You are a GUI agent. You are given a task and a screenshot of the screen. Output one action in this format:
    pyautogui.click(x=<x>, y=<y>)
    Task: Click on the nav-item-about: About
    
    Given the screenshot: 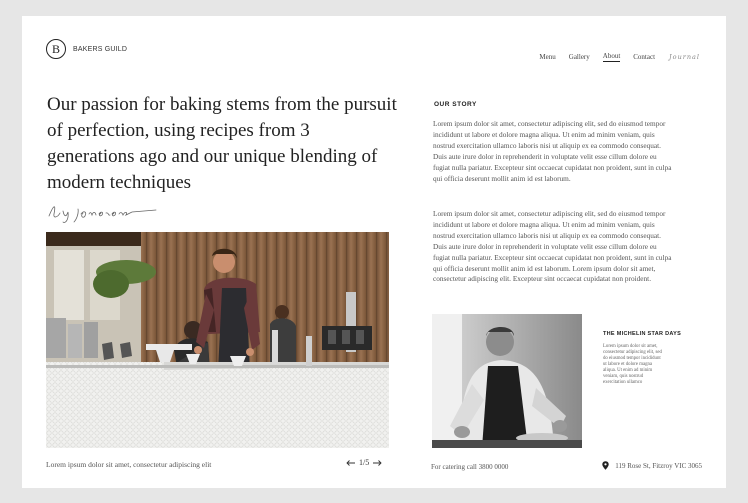 What is the action you would take?
    pyautogui.click(x=611, y=57)
    